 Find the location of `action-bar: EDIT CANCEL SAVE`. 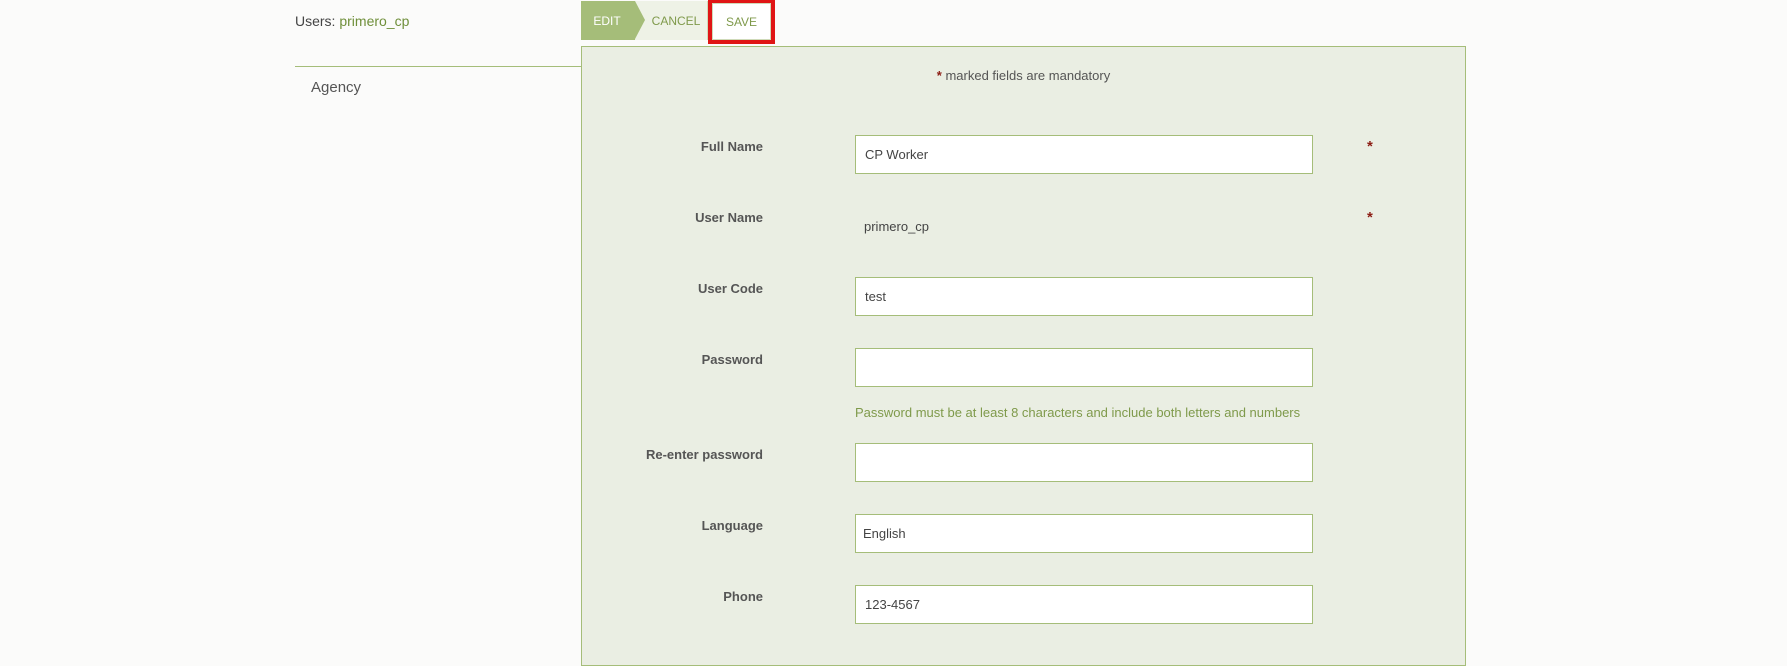

action-bar: EDIT CANCEL SAVE is located at coordinates (678, 22).